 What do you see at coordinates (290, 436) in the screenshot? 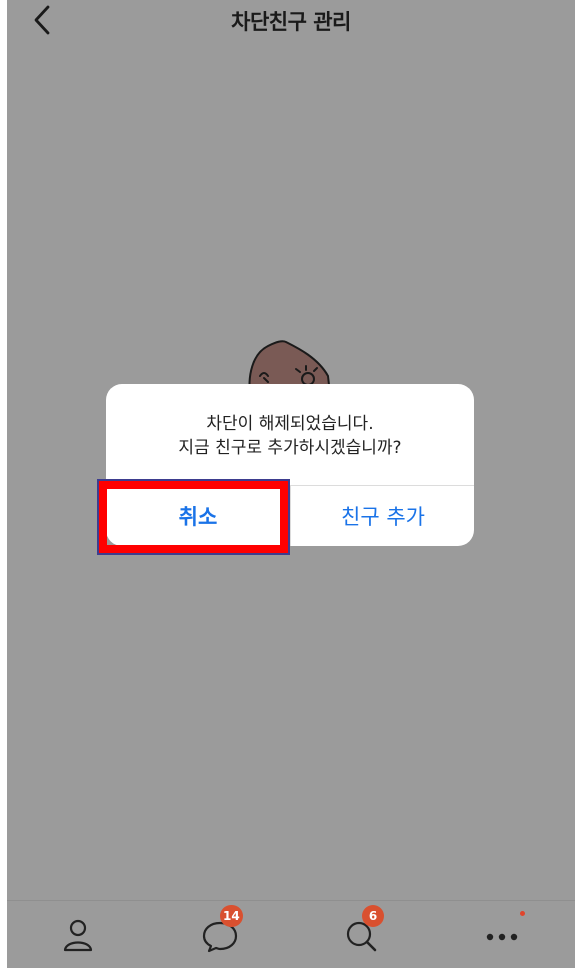
I see `dialog-message: 차단이 해제되었습니다. 지금 친구로 추가하시겠습니까?` at bounding box center [290, 436].